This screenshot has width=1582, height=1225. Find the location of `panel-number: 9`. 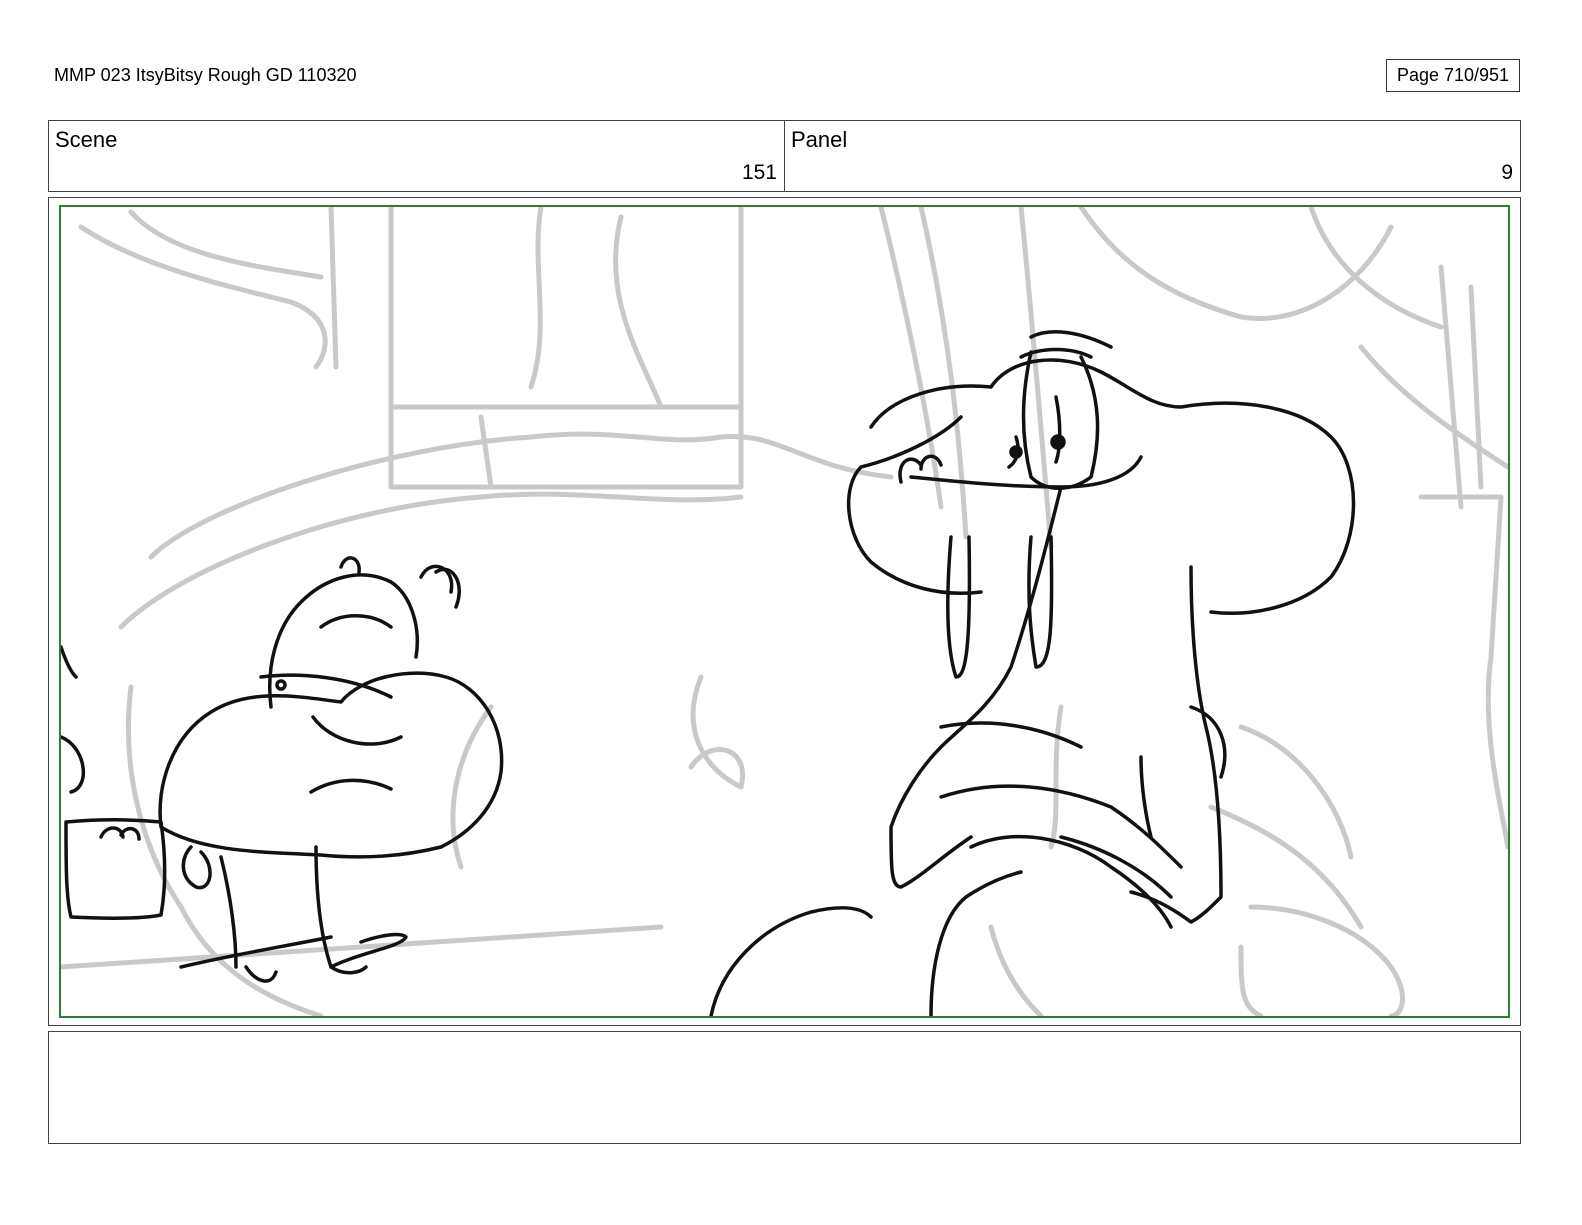

panel-number: 9 is located at coordinates (1507, 172).